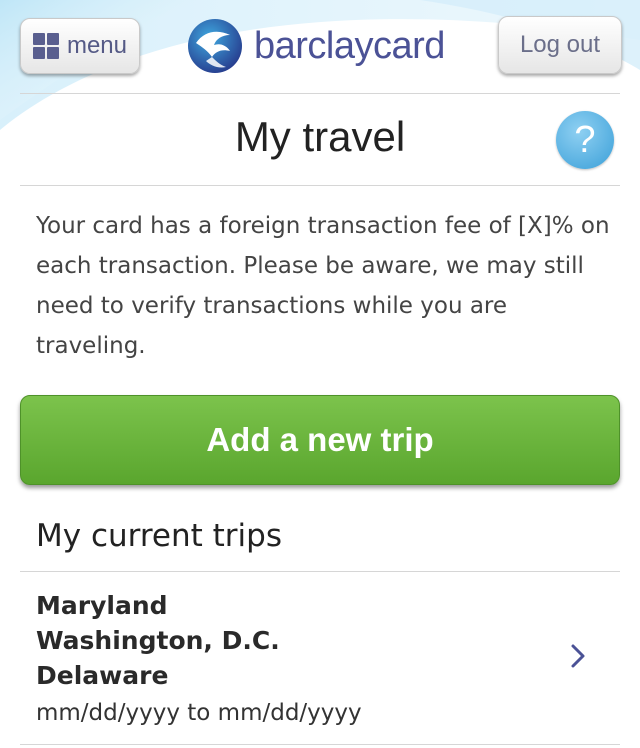 The width and height of the screenshot is (640, 748). I want to click on question-icon: ?, so click(585, 139).